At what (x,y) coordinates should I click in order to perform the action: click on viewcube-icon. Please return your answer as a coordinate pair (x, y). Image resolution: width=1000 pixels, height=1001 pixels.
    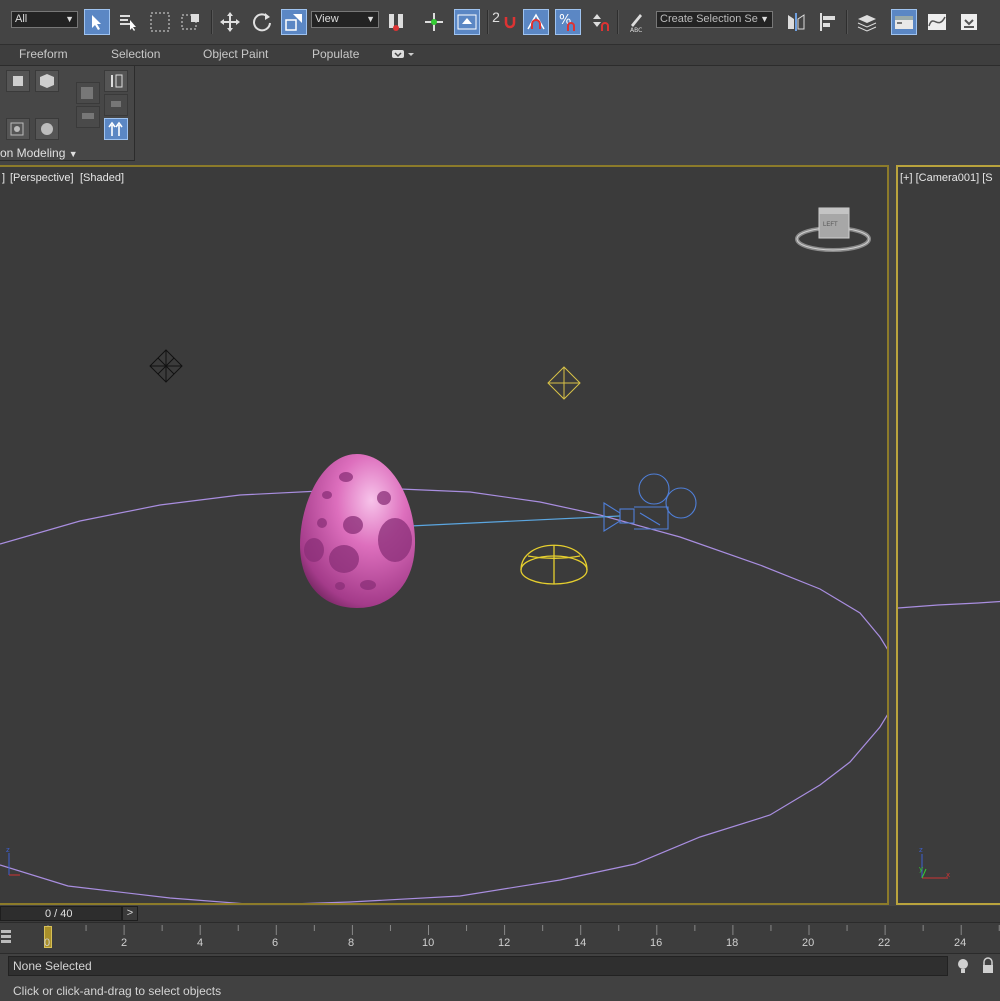
    Looking at the image, I should click on (833, 229).